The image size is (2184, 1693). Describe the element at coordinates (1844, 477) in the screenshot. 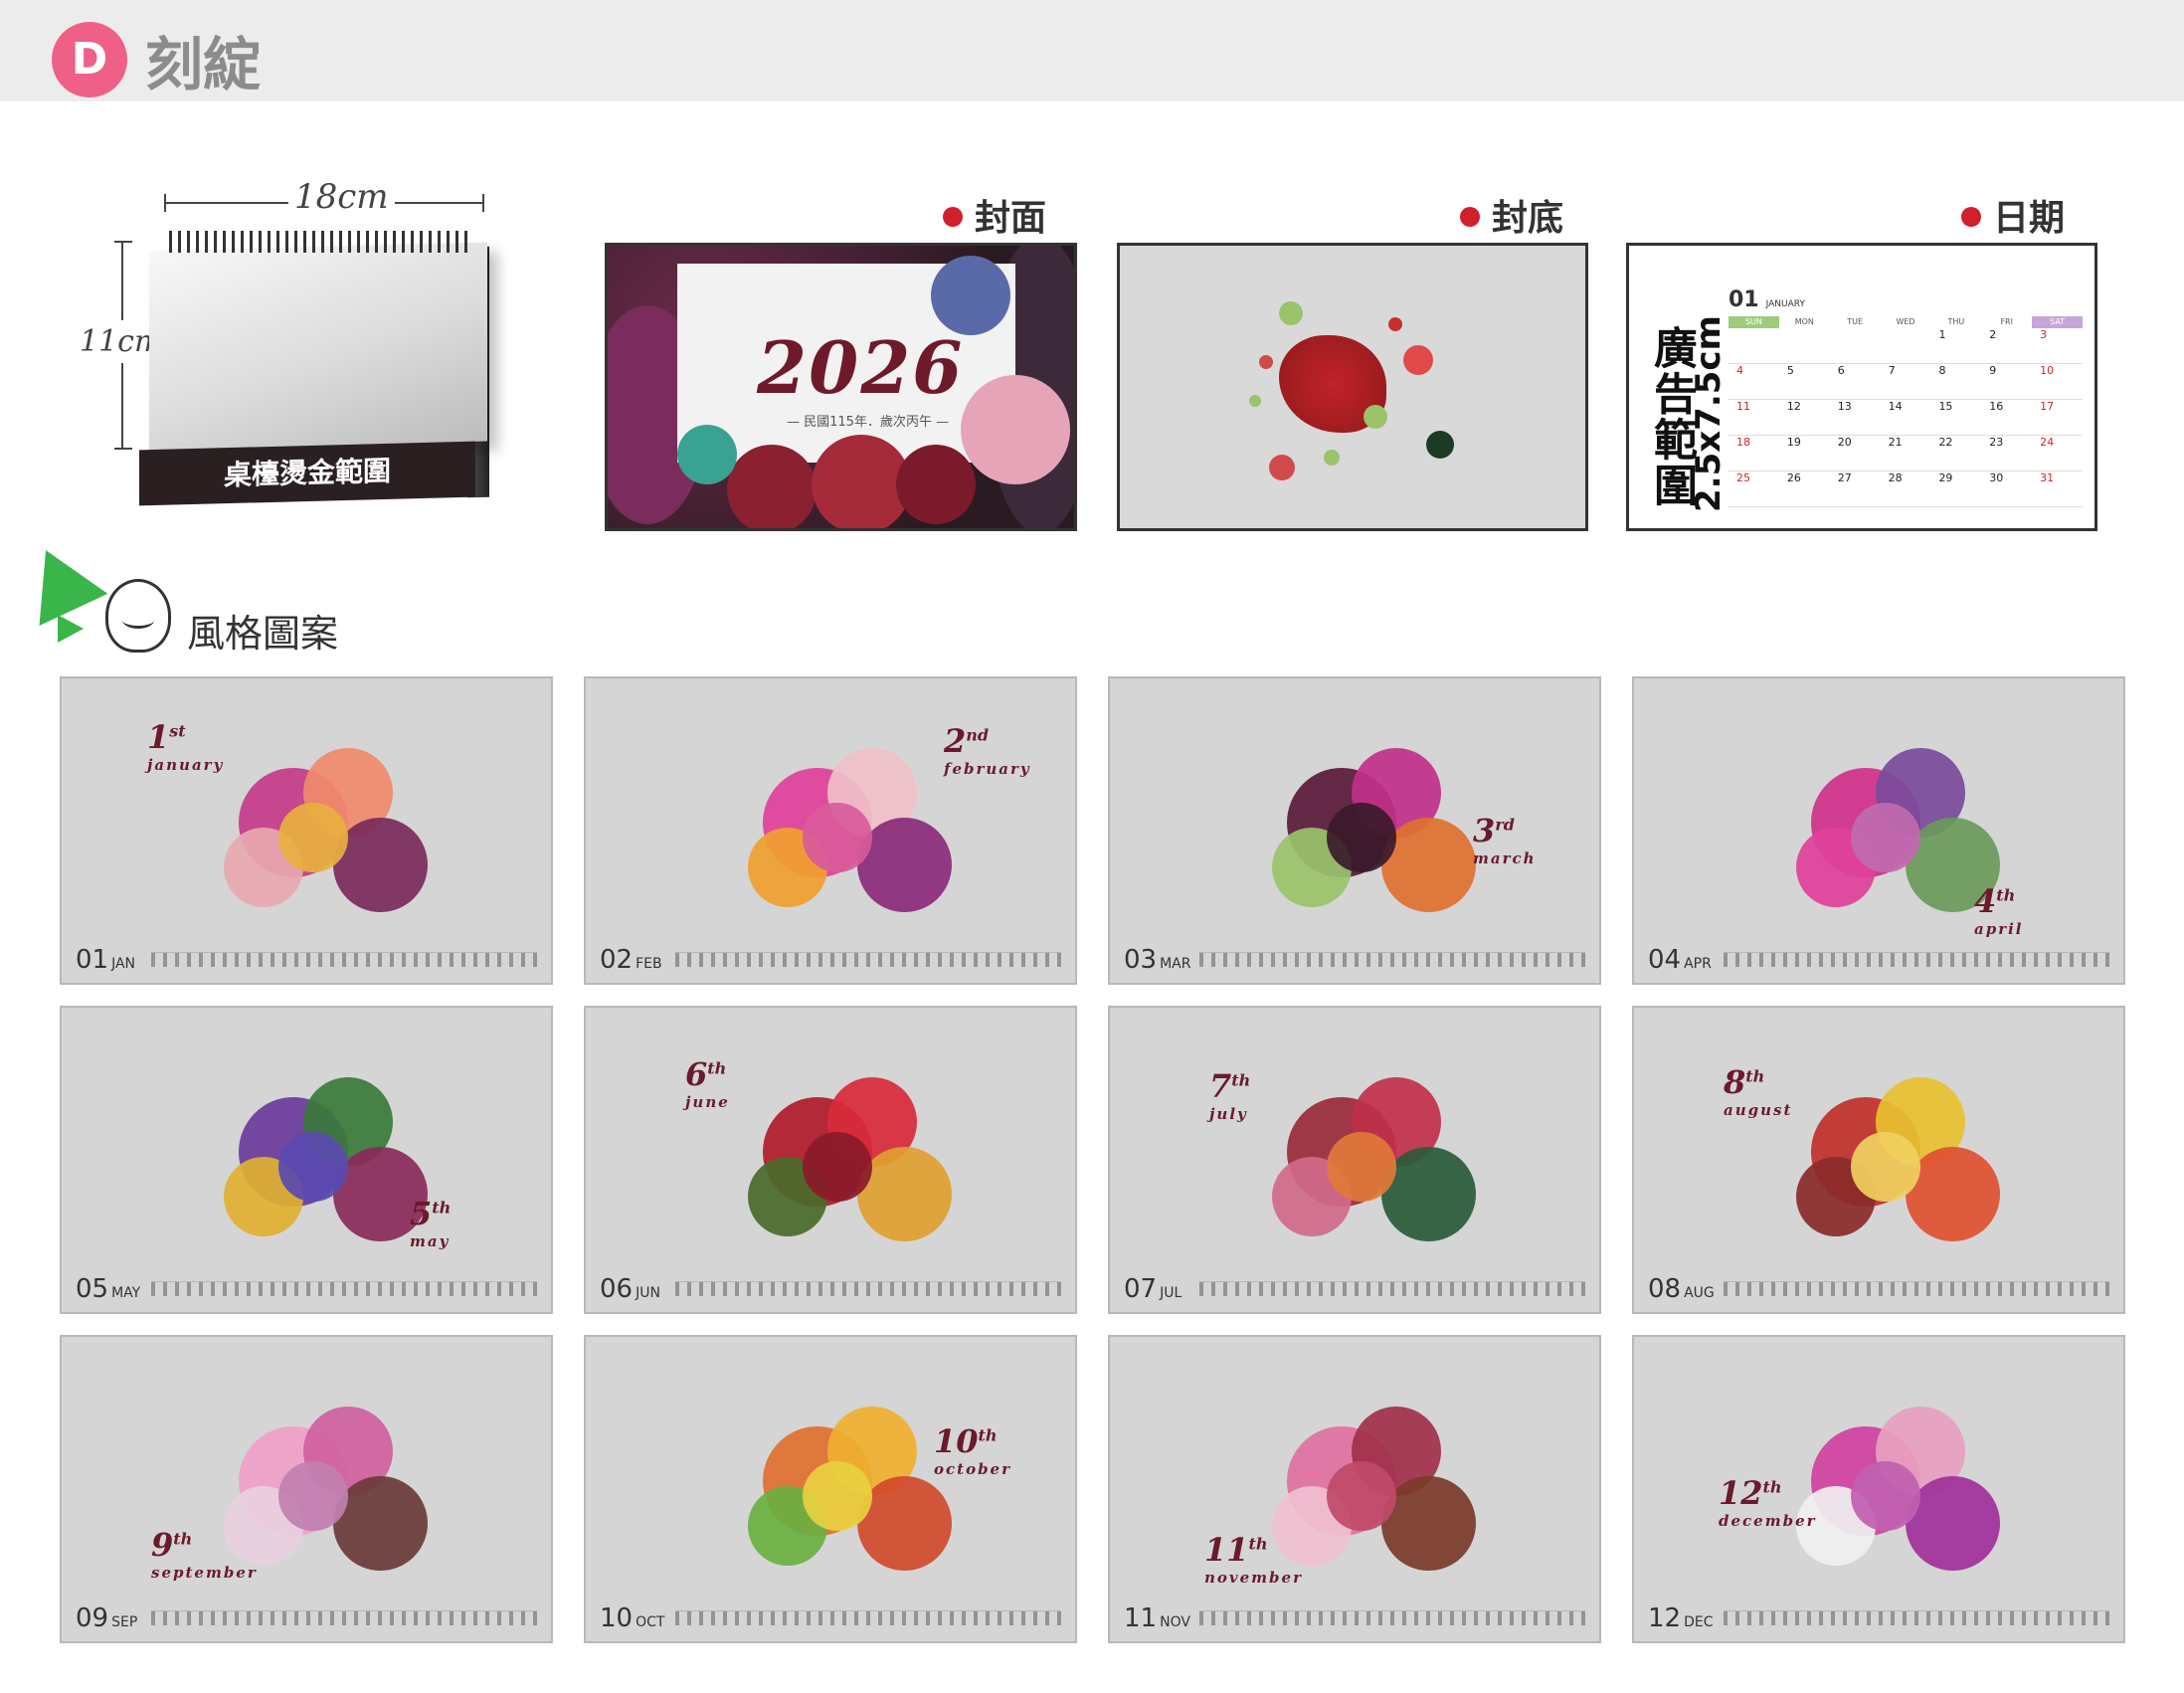

I see `calendar-day: 27` at that location.